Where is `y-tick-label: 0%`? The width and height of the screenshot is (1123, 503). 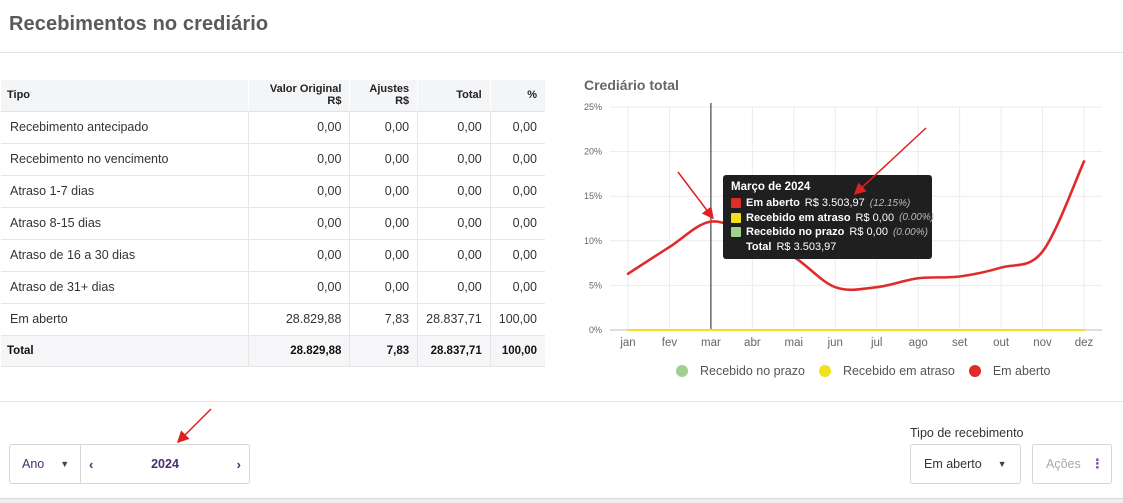 y-tick-label: 0% is located at coordinates (595, 330).